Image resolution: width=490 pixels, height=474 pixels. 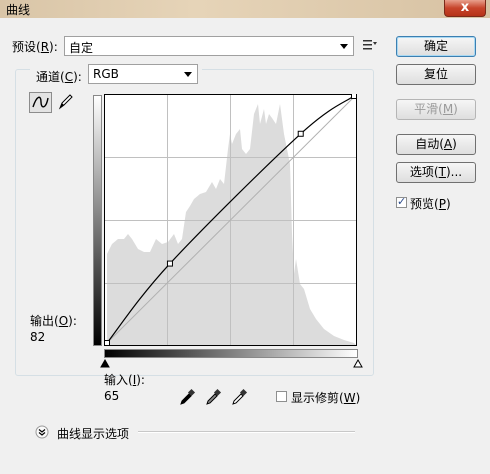 What do you see at coordinates (245, 9) in the screenshot?
I see `title-bar: 曲线 x` at bounding box center [245, 9].